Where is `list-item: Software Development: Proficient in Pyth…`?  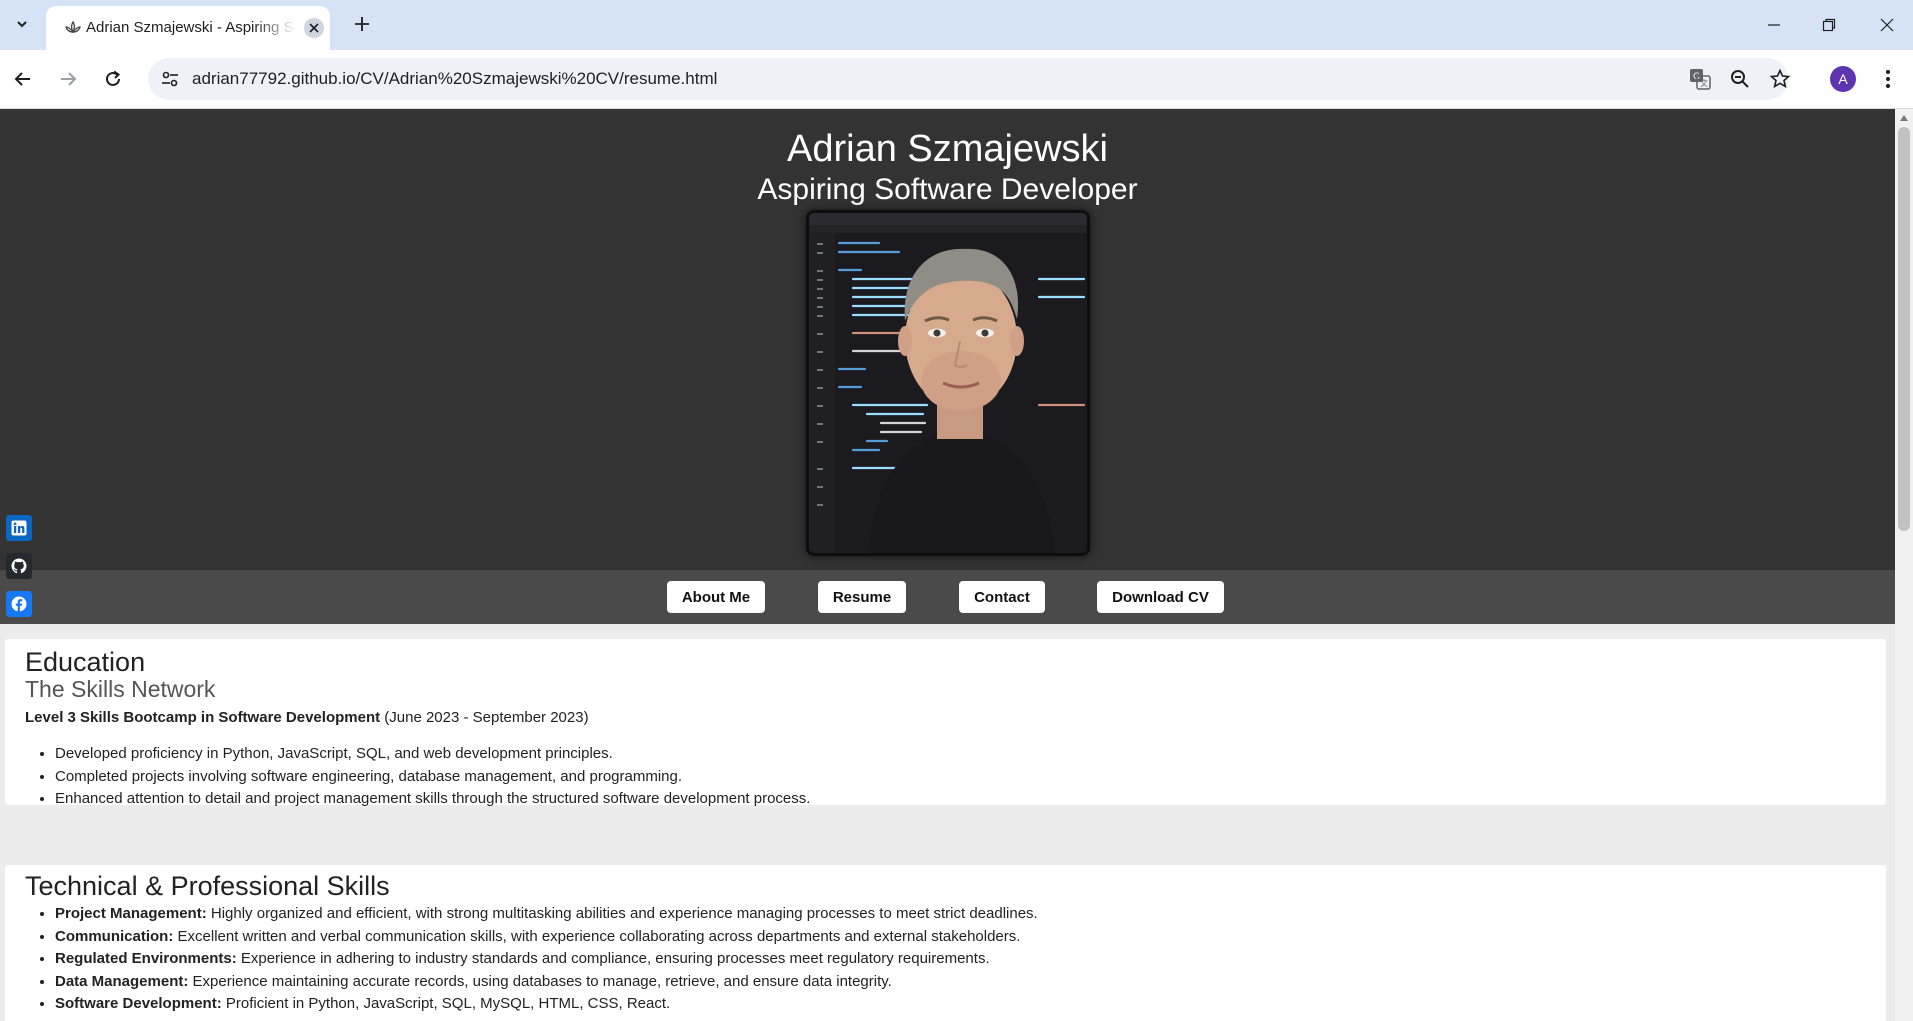 list-item: Software Development: Proficient in Pyth… is located at coordinates (546, 1004).